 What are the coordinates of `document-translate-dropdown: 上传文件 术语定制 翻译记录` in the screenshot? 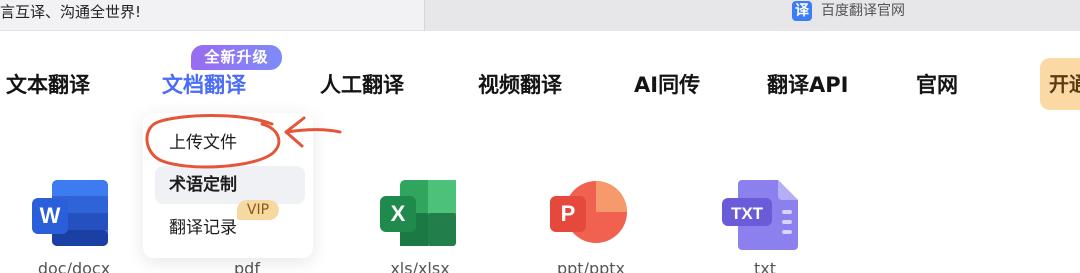 It's located at (228, 185).